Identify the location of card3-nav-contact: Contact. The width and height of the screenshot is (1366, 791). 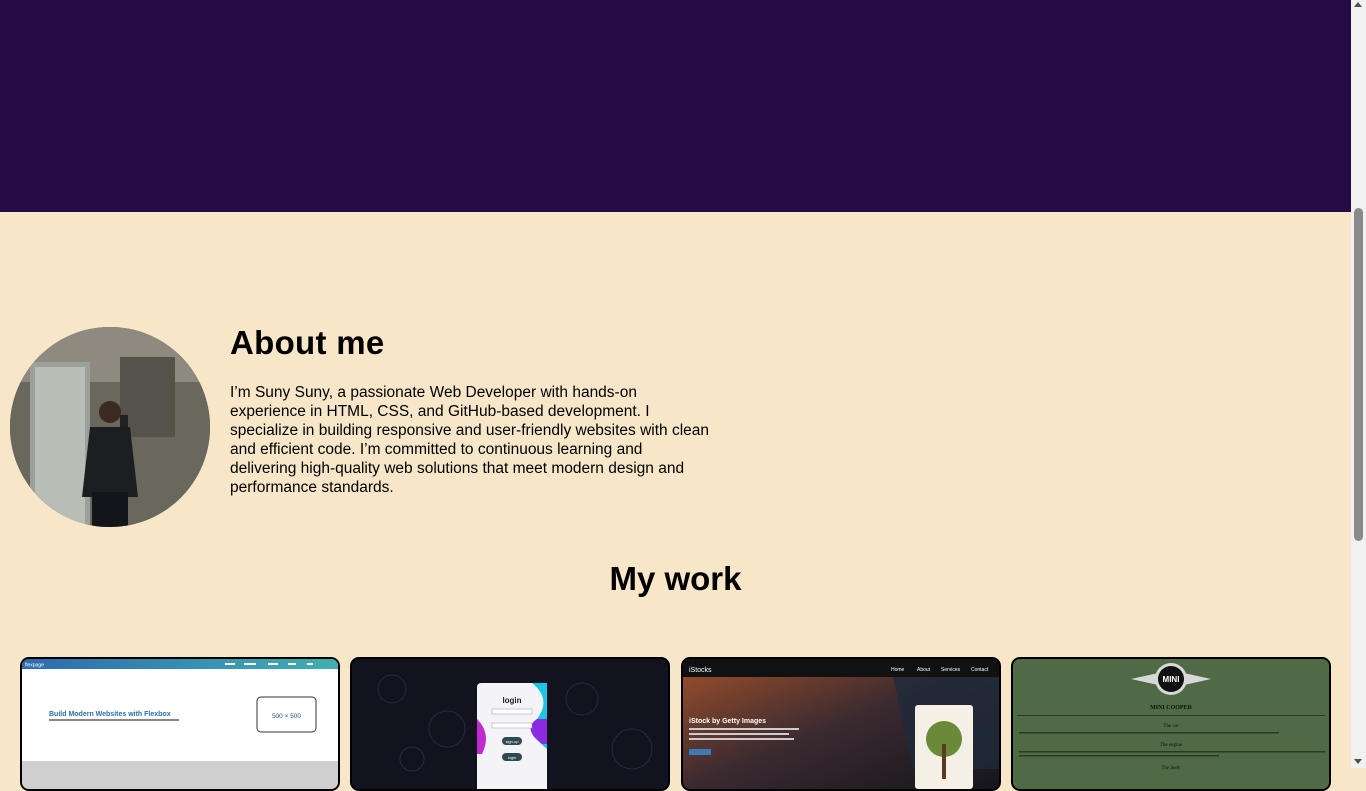
(980, 670).